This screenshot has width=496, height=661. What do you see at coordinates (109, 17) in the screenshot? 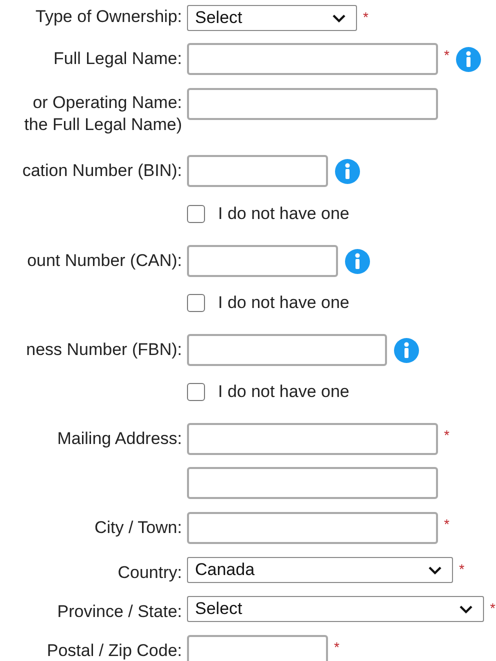
I see `field-label: Type of Ownership:` at bounding box center [109, 17].